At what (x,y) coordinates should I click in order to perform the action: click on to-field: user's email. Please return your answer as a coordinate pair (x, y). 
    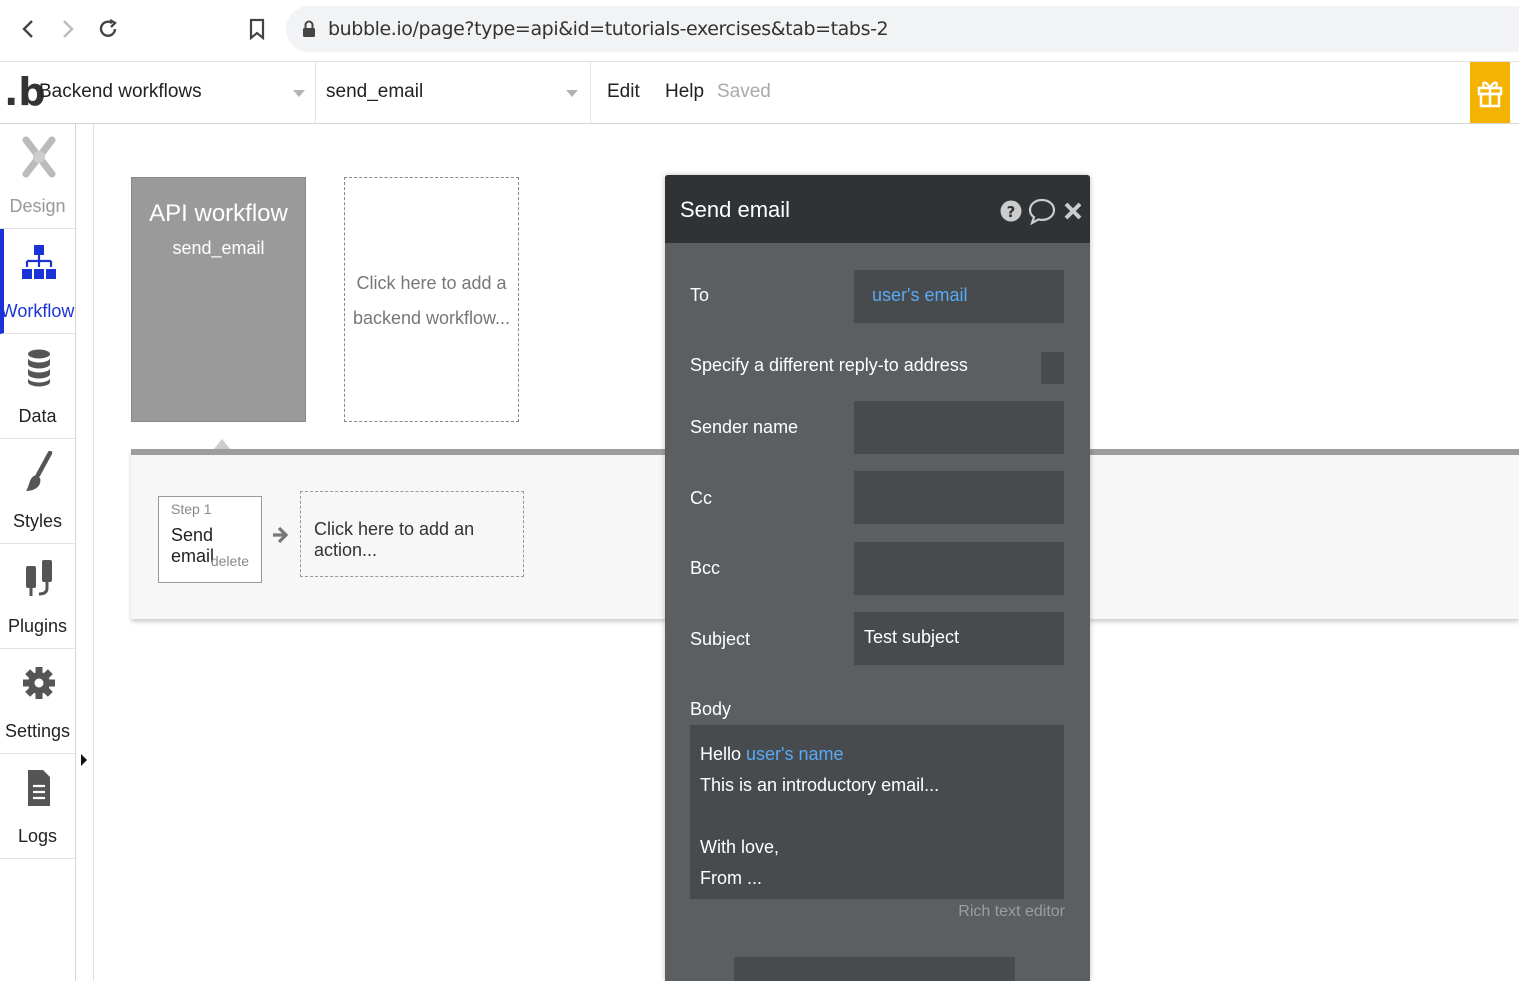
    Looking at the image, I should click on (959, 296).